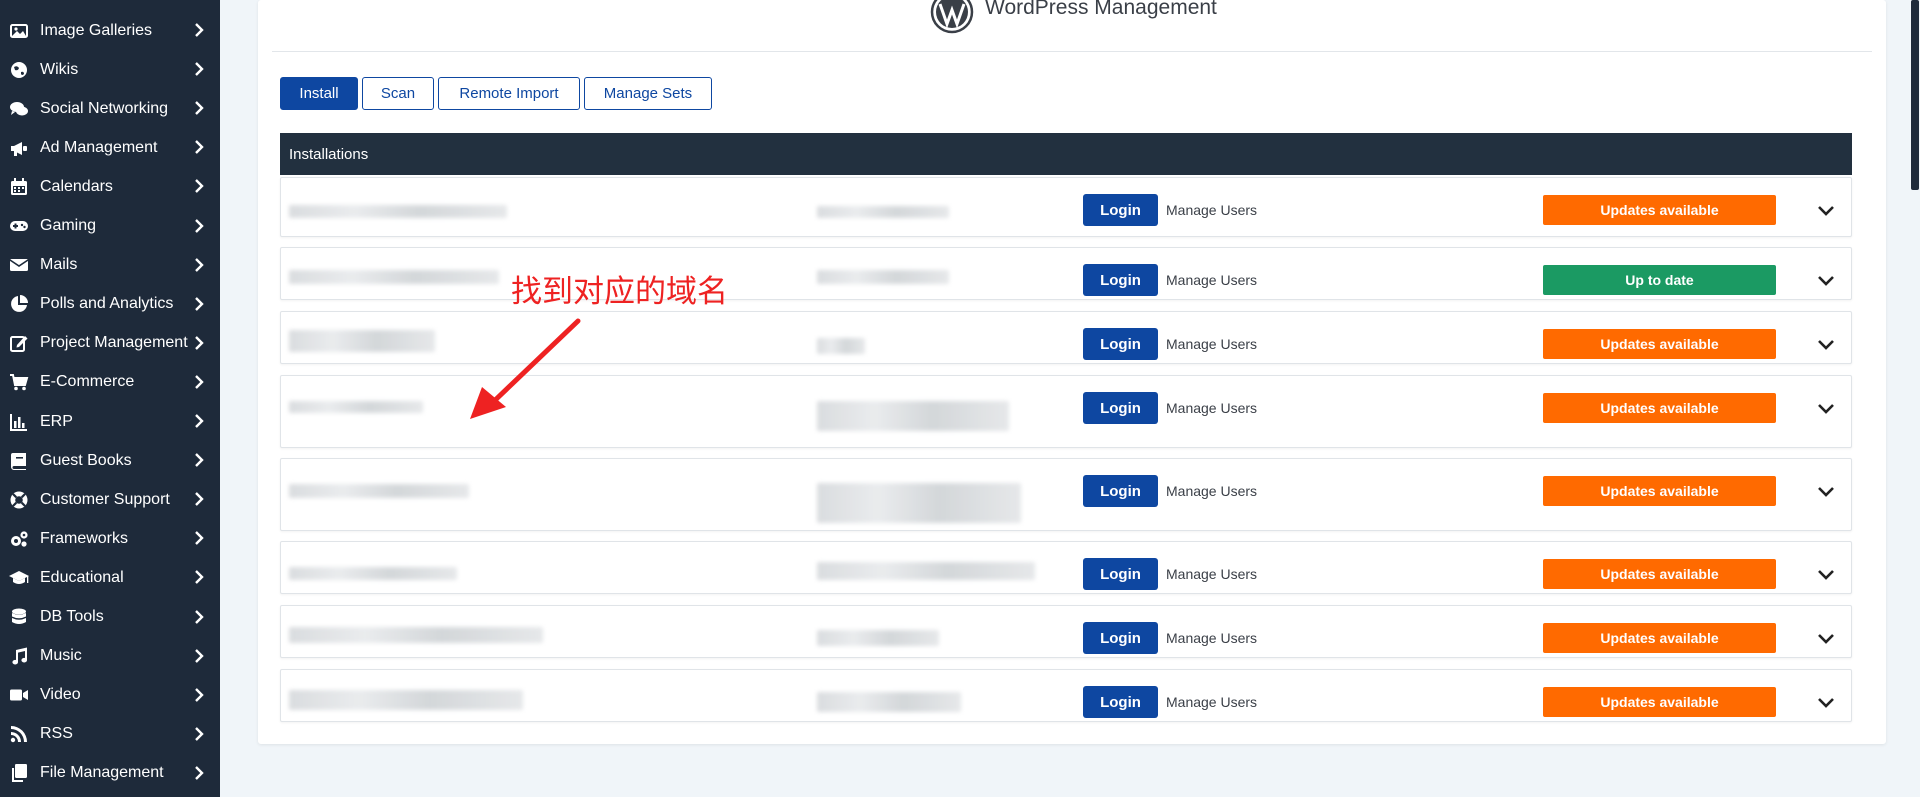 The image size is (1920, 797). I want to click on sidebar-item-social-networking: Social Networking, so click(110, 108).